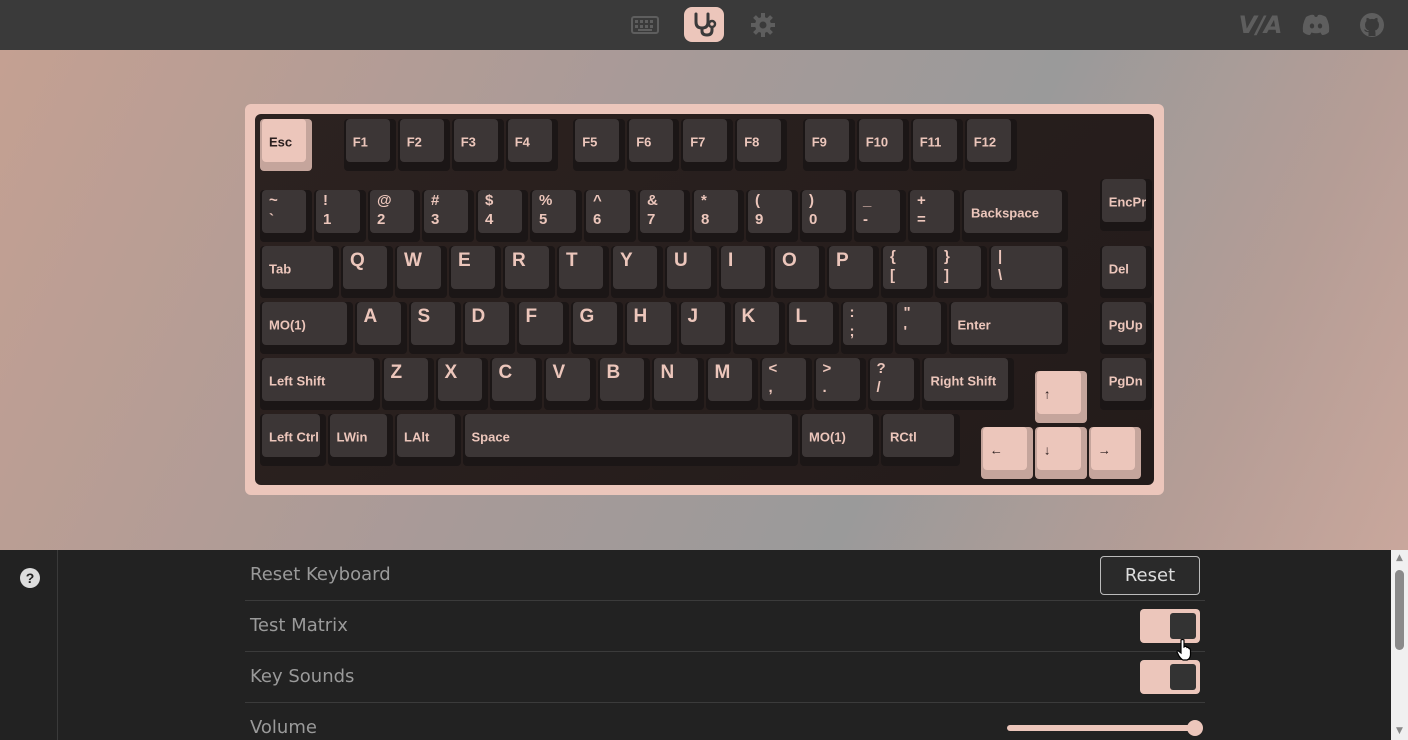 The width and height of the screenshot is (1408, 740). Describe the element at coordinates (707, 145) in the screenshot. I see `key: F7` at that location.